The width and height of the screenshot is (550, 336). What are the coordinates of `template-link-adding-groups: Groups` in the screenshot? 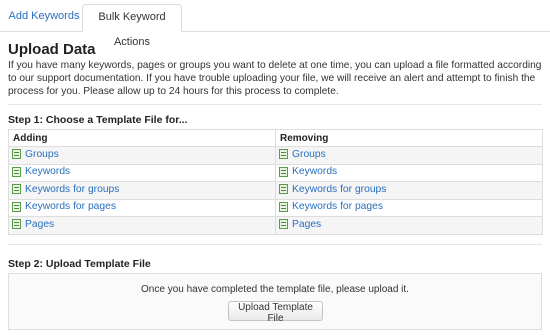 It's located at (42, 154).